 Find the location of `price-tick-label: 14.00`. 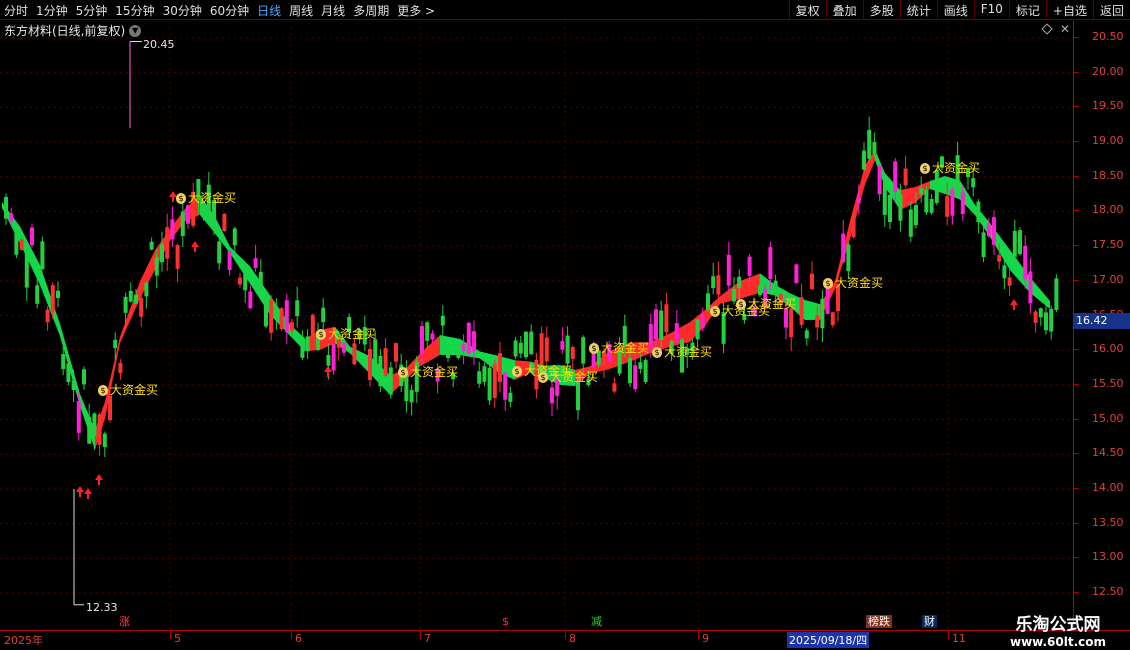

price-tick-label: 14.00 is located at coordinates (1099, 487).